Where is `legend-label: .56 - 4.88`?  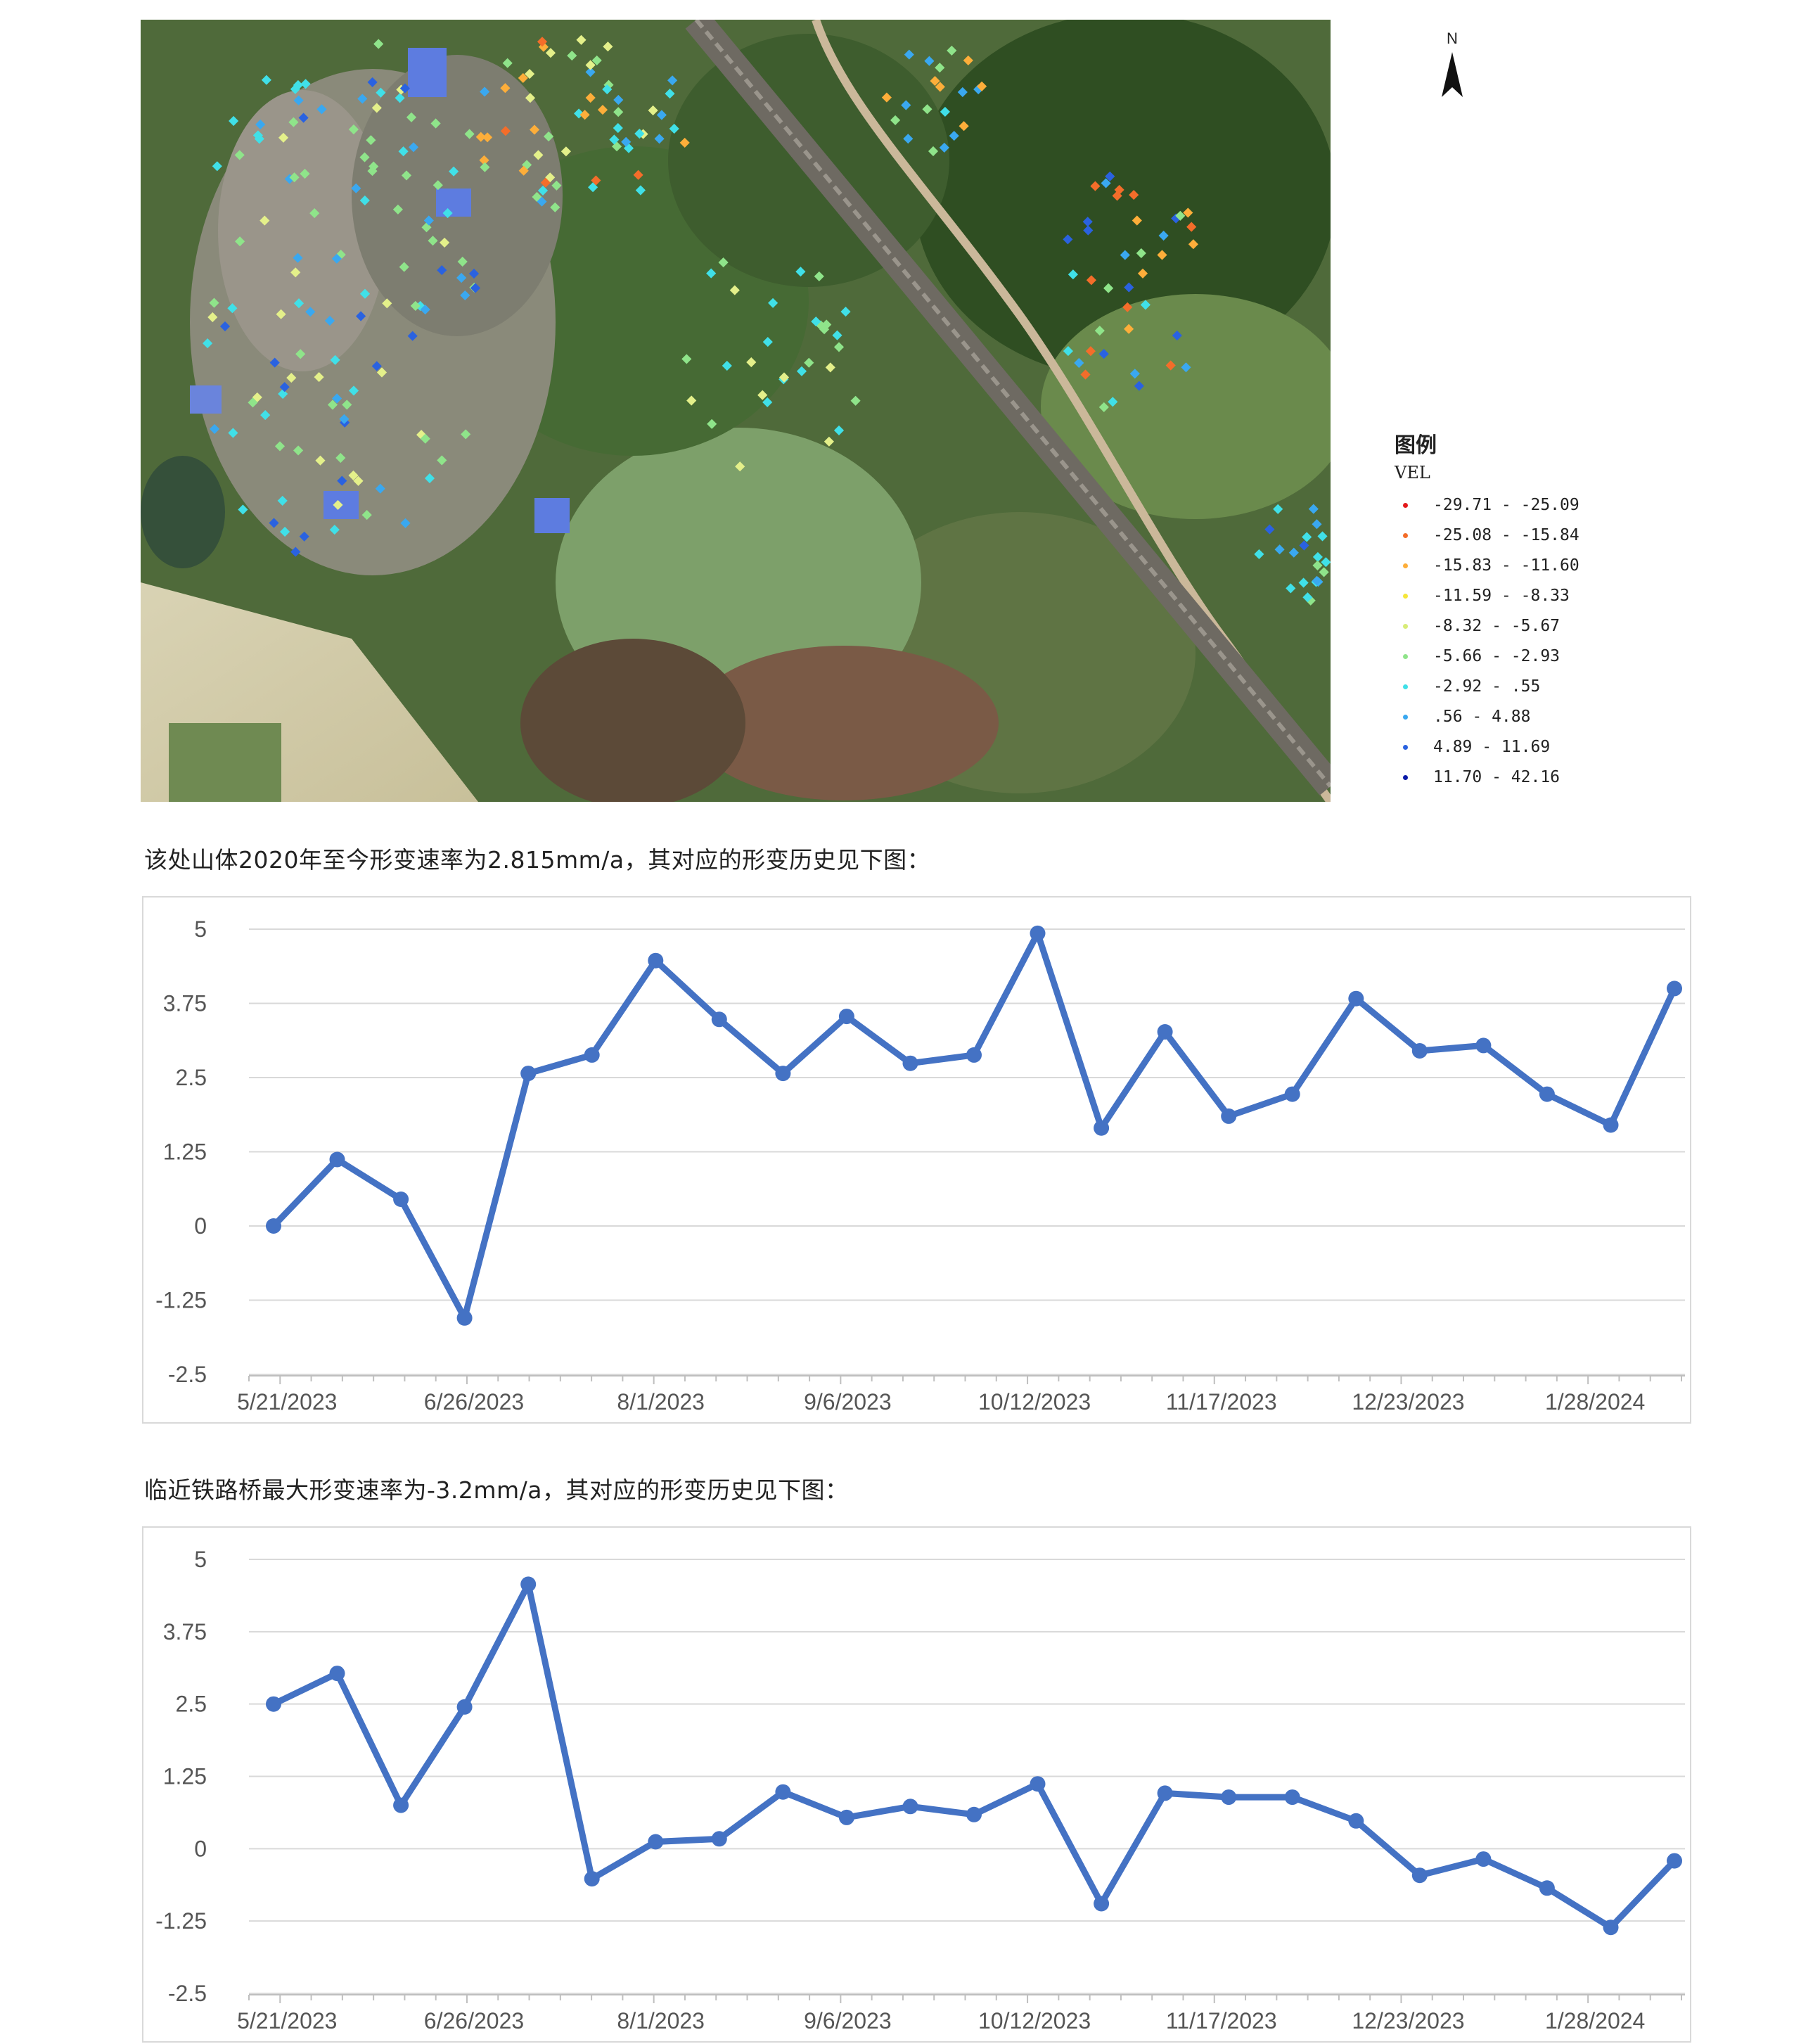 legend-label: .56 - 4.88 is located at coordinates (1482, 717).